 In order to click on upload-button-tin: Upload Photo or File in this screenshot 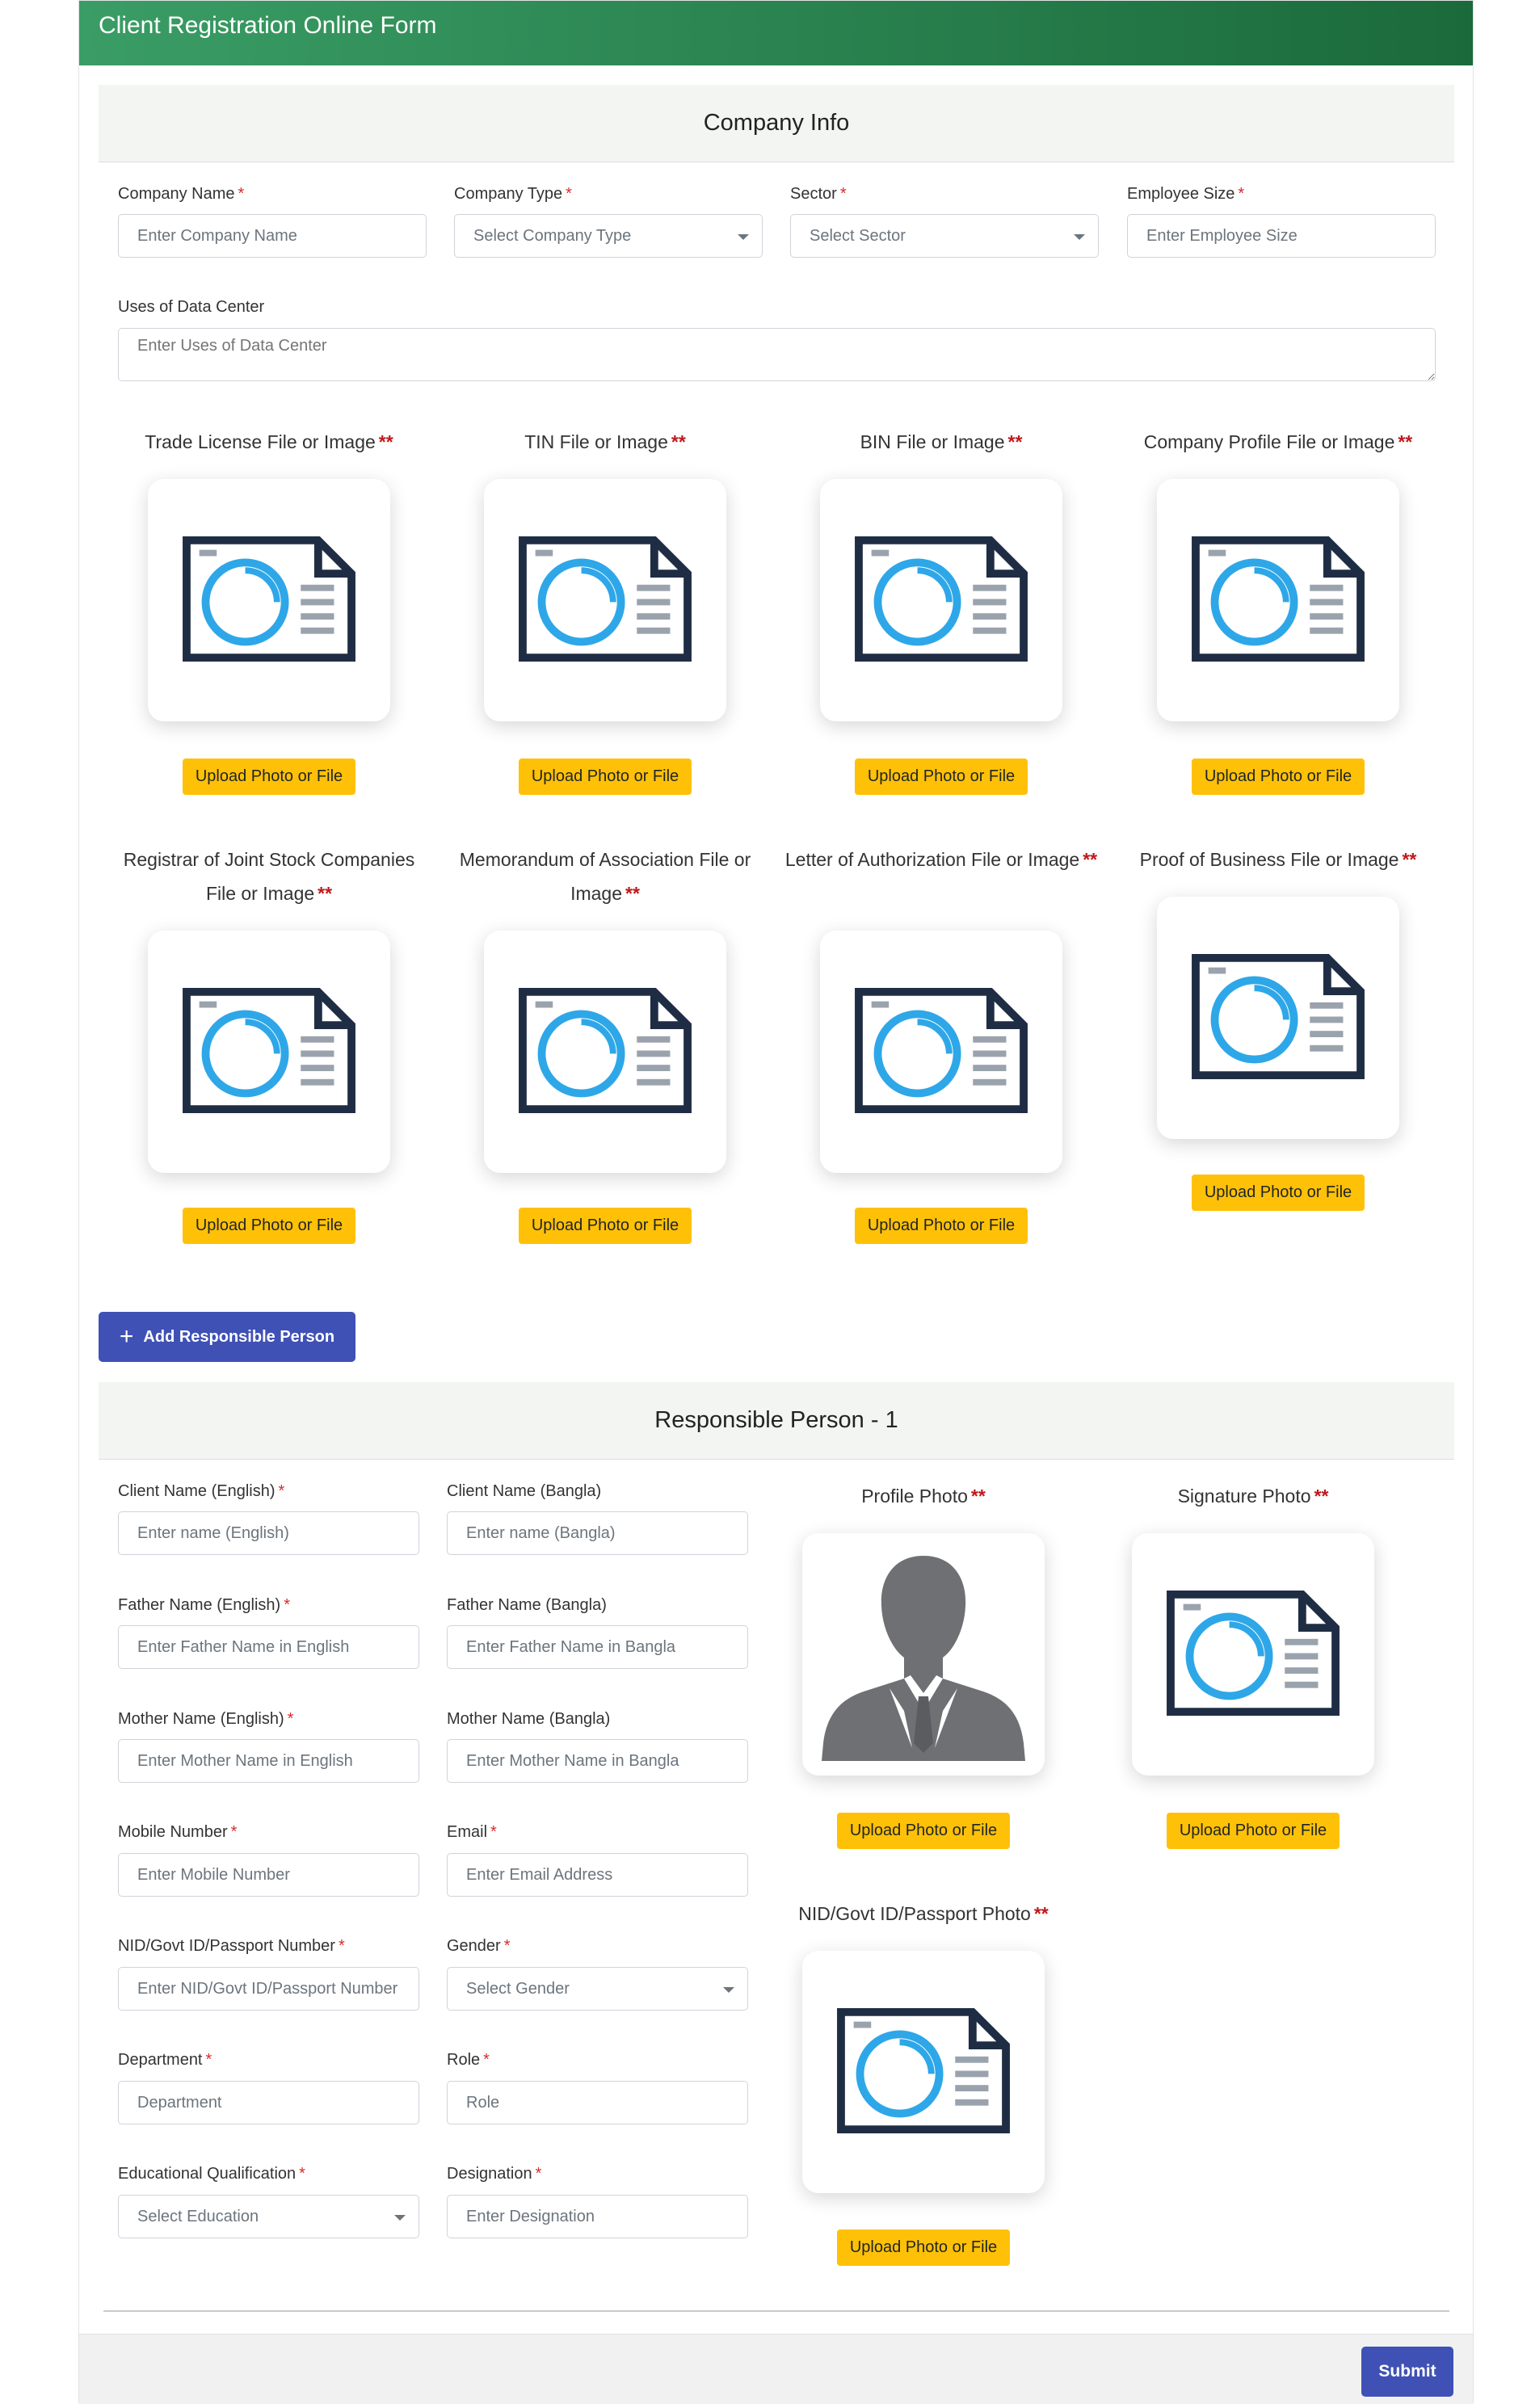, I will do `click(606, 777)`.